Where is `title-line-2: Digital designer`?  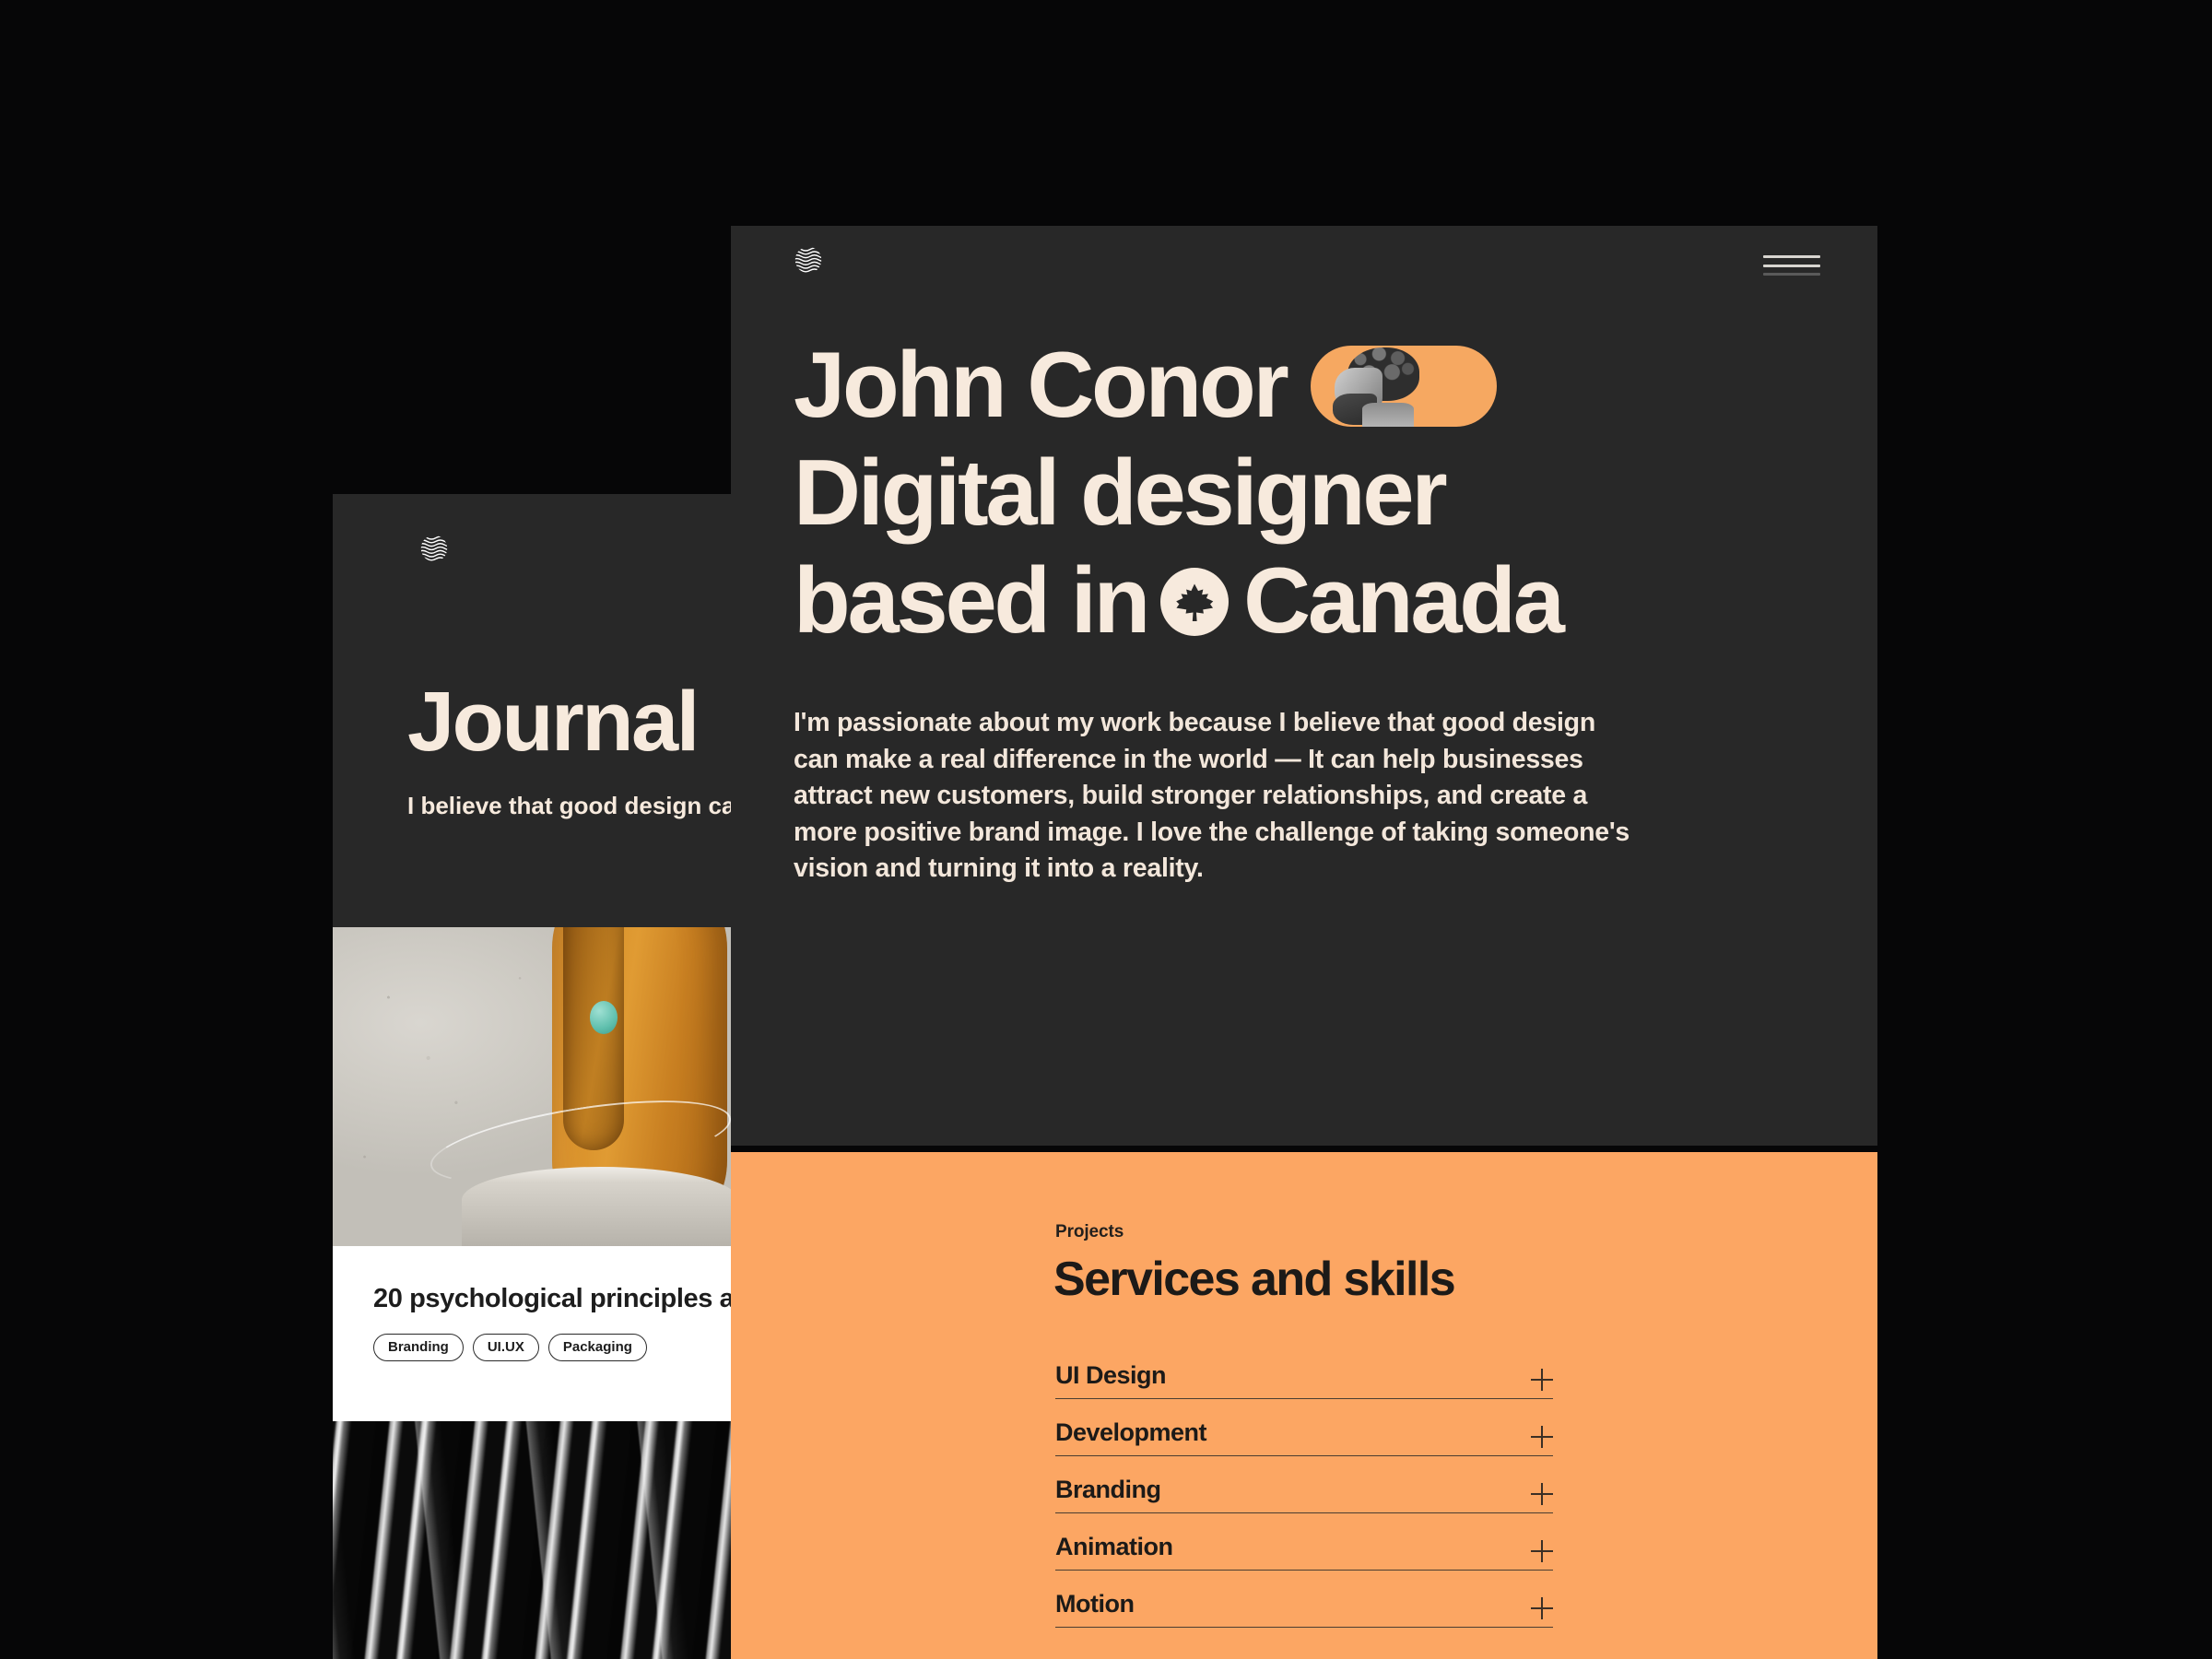 title-line-2: Digital designer is located at coordinates (1310, 493).